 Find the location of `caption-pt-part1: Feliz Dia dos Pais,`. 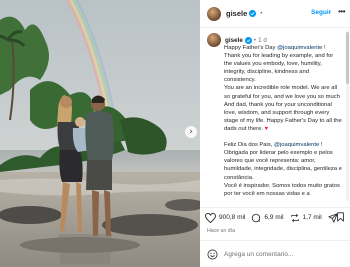

caption-pt-part1: Feliz Dia dos Pais, is located at coordinates (248, 145).